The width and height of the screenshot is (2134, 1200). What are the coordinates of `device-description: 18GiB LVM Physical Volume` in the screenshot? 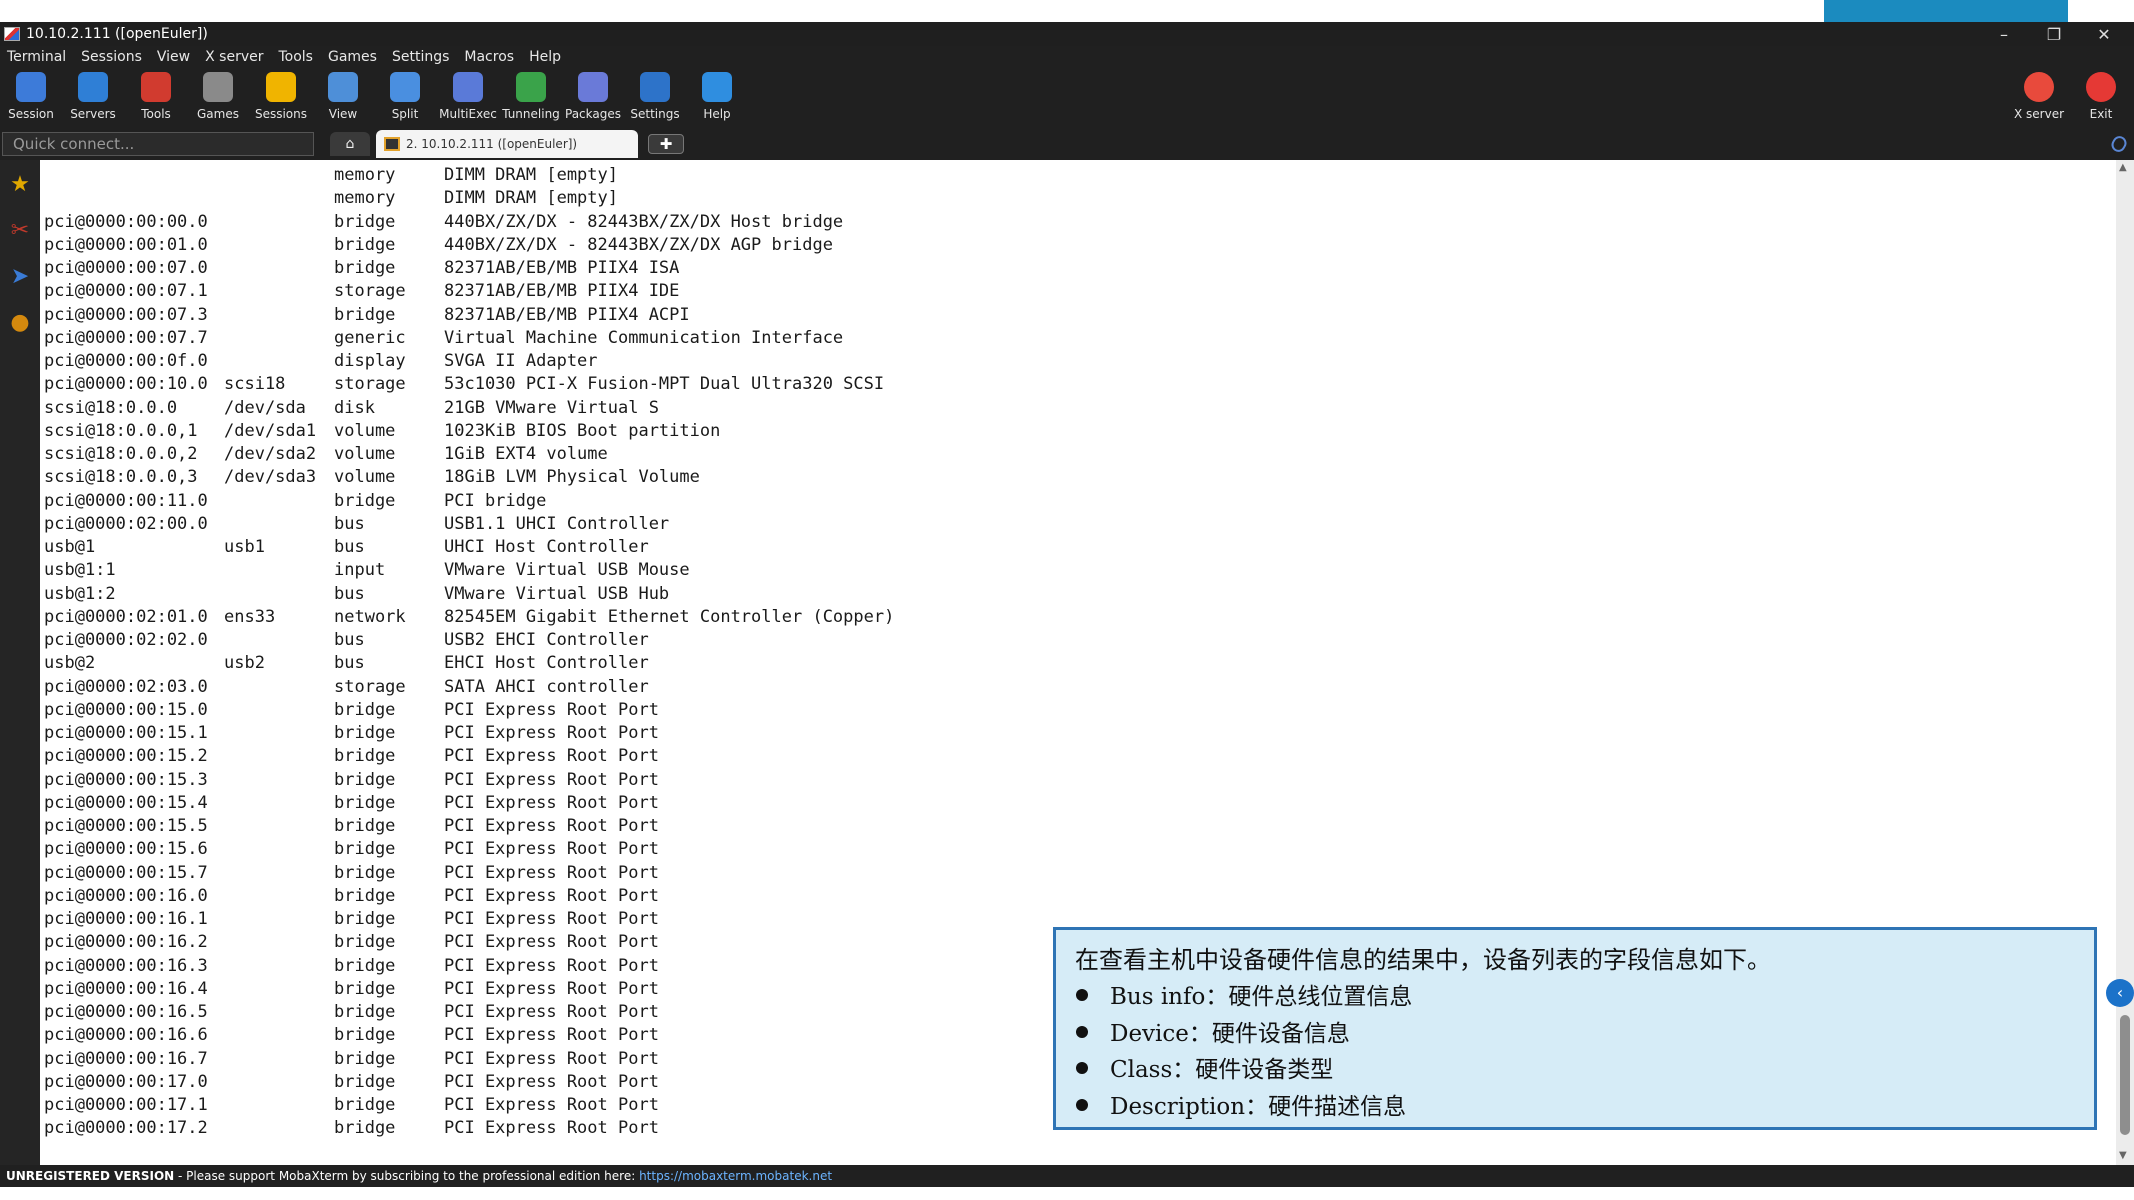 It's located at (572, 477).